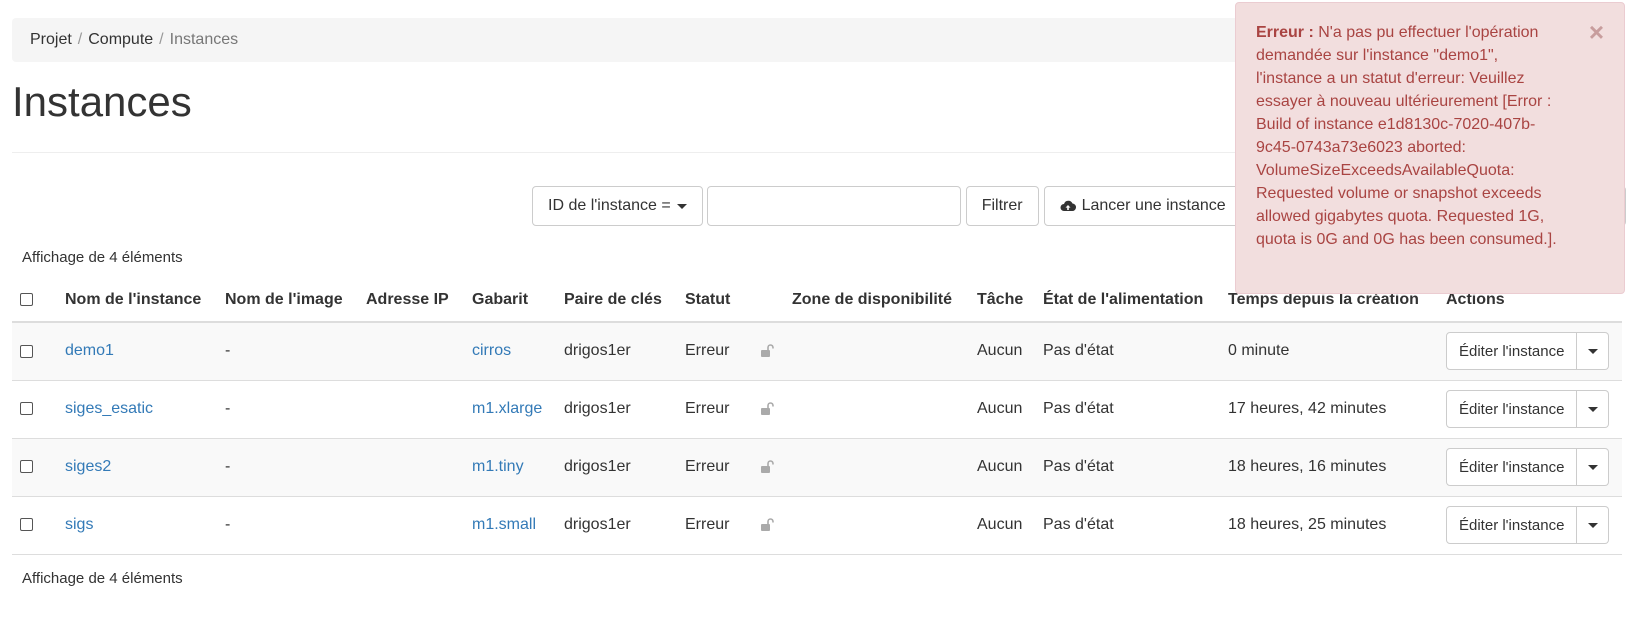 This screenshot has width=1634, height=624. Describe the element at coordinates (730, 300) in the screenshot. I see `col-header-status: Statut` at that location.